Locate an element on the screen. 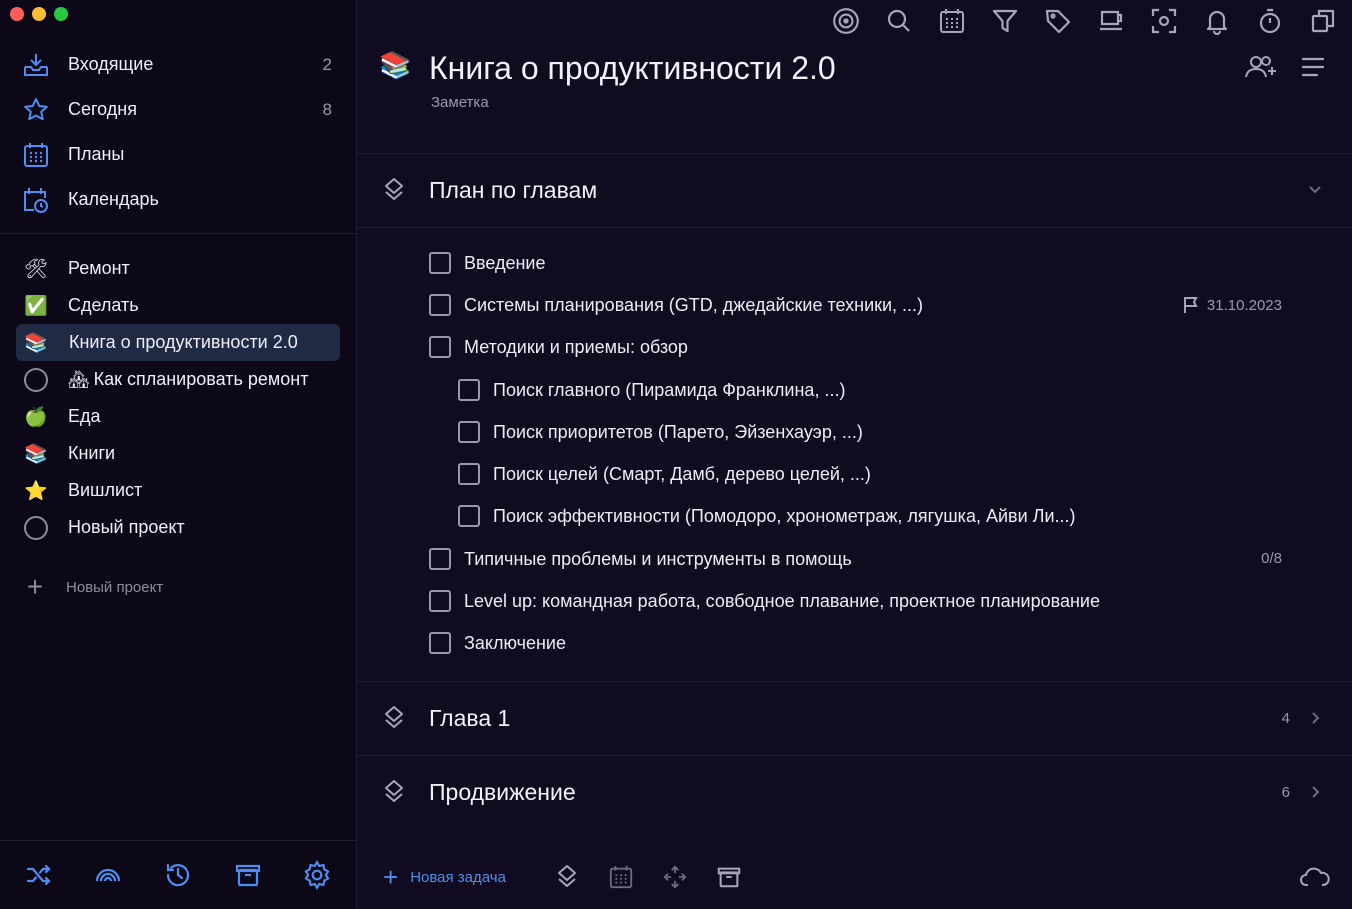  tag-icon is located at coordinates (1058, 21).